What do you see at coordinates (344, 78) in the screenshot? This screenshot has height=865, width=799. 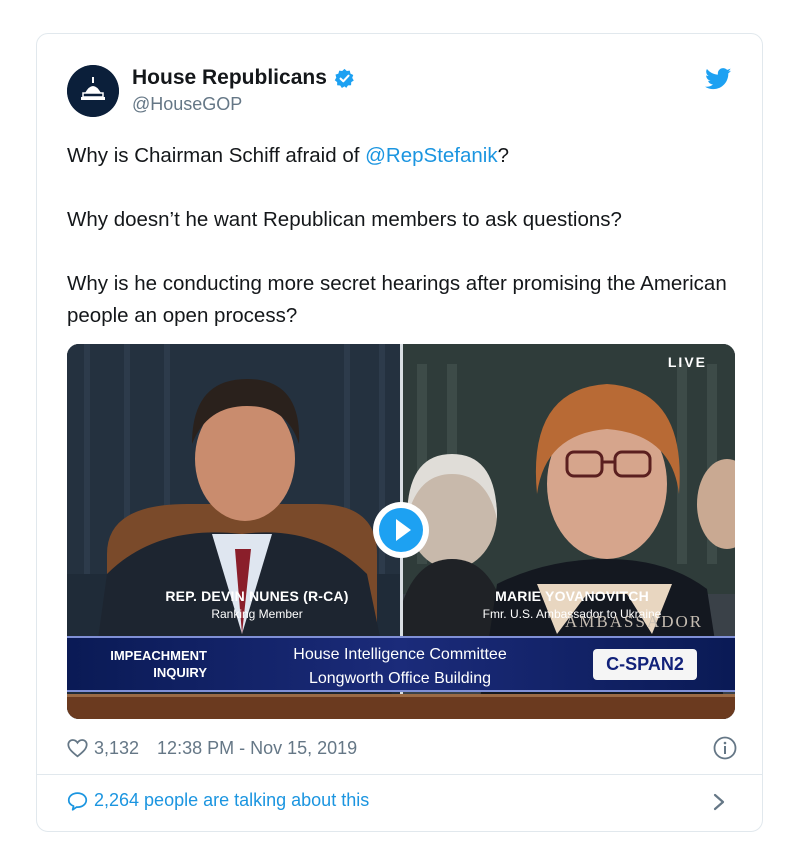 I see `verified-badge-icon` at bounding box center [344, 78].